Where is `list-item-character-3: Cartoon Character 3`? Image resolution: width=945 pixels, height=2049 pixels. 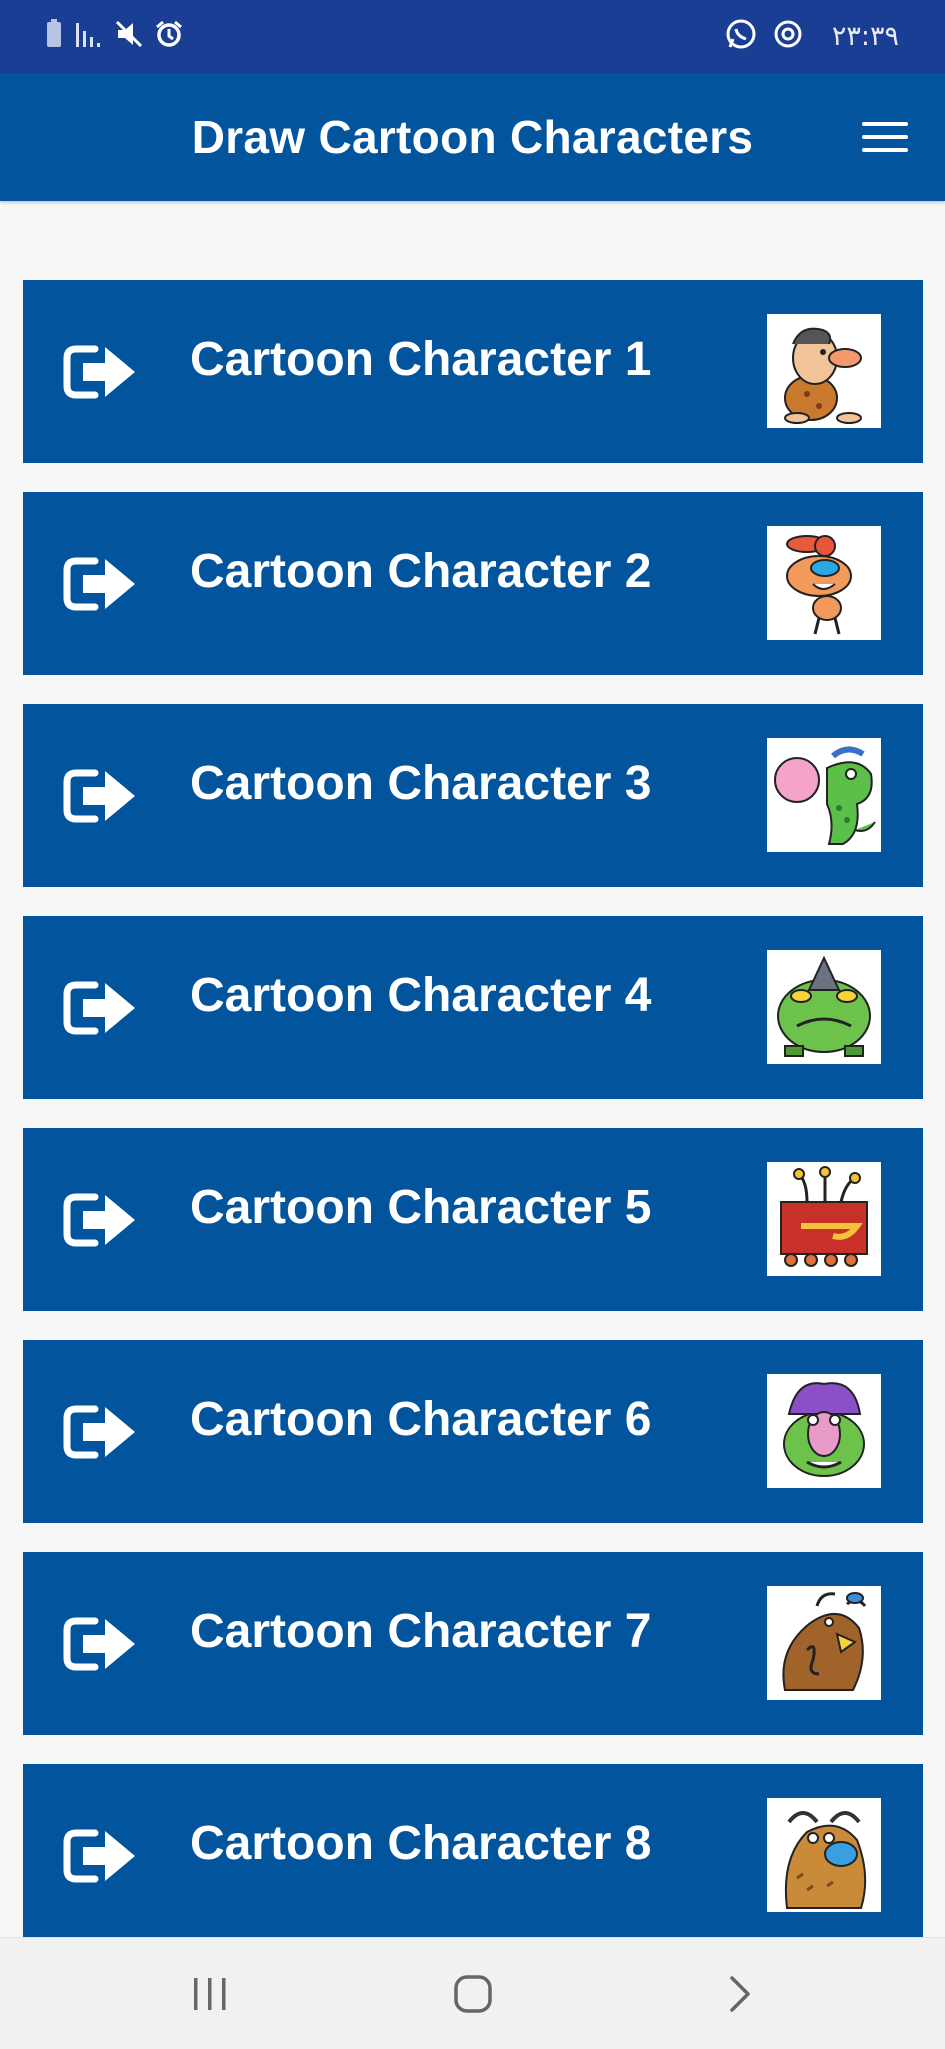
list-item-character-3: Cartoon Character 3 is located at coordinates (473, 795).